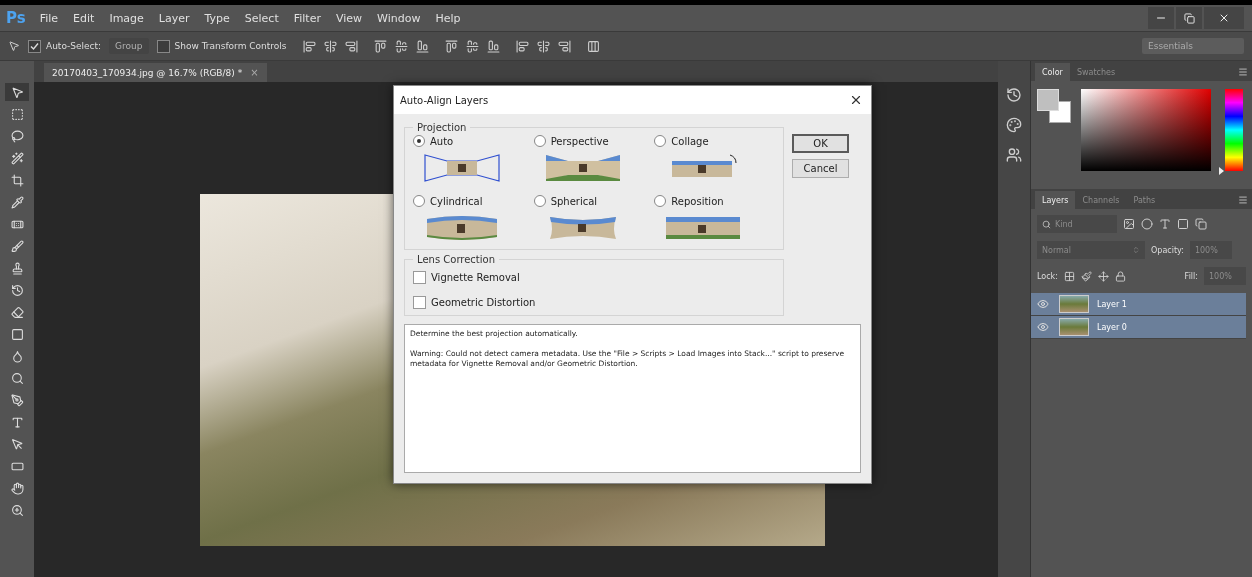 The height and width of the screenshot is (577, 1252). Describe the element at coordinates (1086, 276) in the screenshot. I see `brush-icon` at that location.